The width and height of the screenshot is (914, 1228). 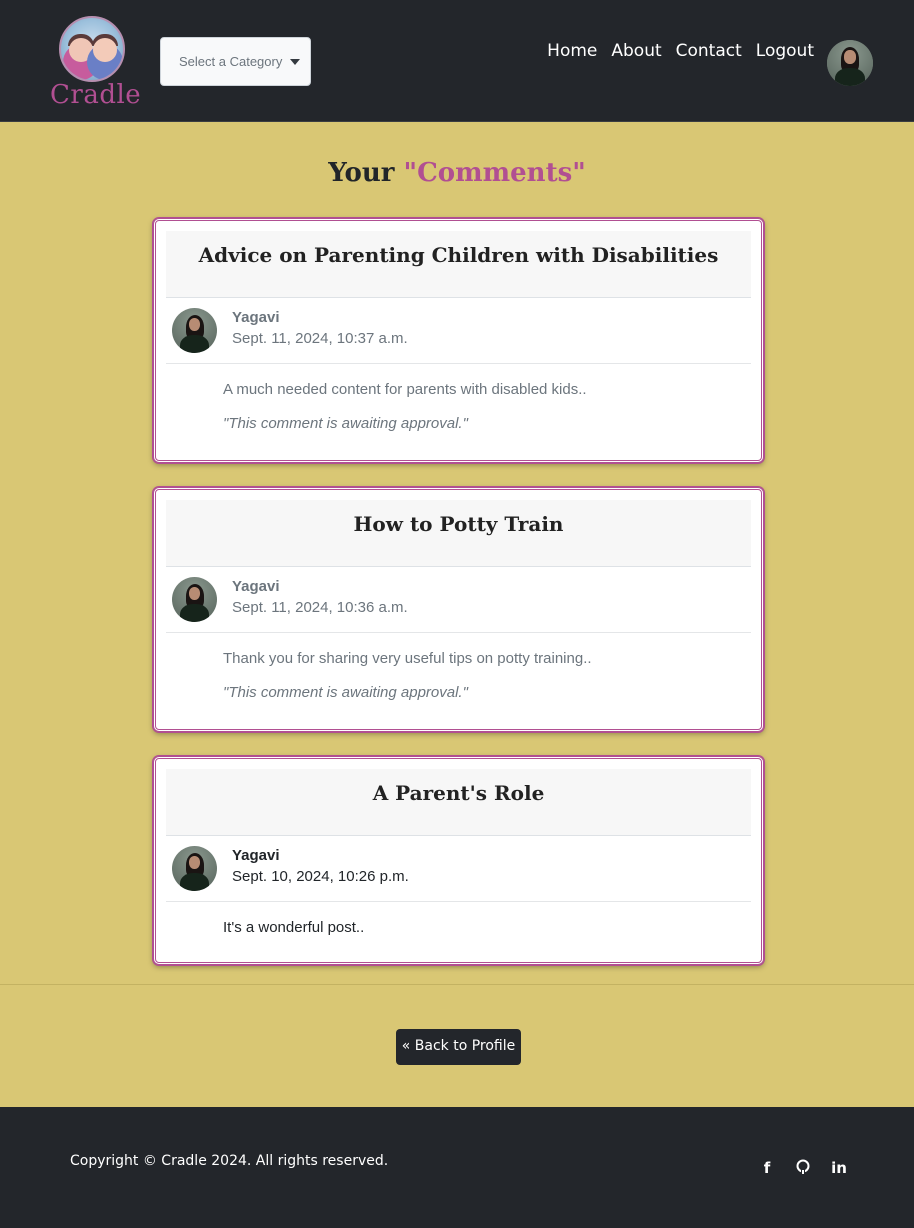 What do you see at coordinates (458, 802) in the screenshot?
I see `comment-post-title: A Parent's Role` at bounding box center [458, 802].